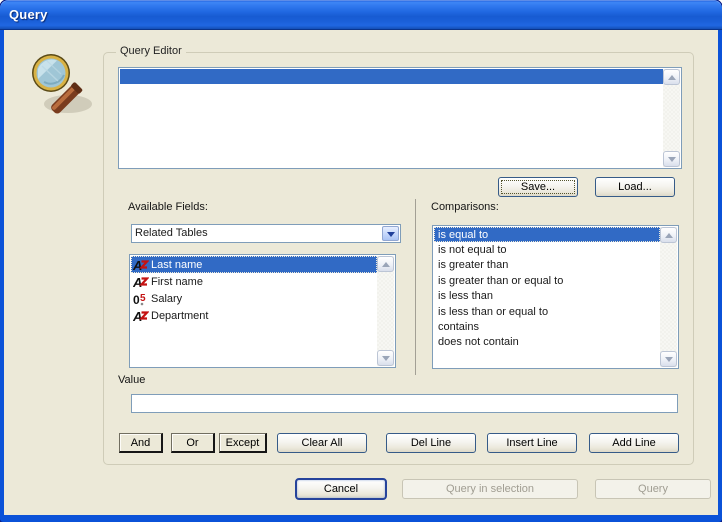 The height and width of the screenshot is (522, 722). Describe the element at coordinates (415, 287) in the screenshot. I see `vertical-divider` at that location.